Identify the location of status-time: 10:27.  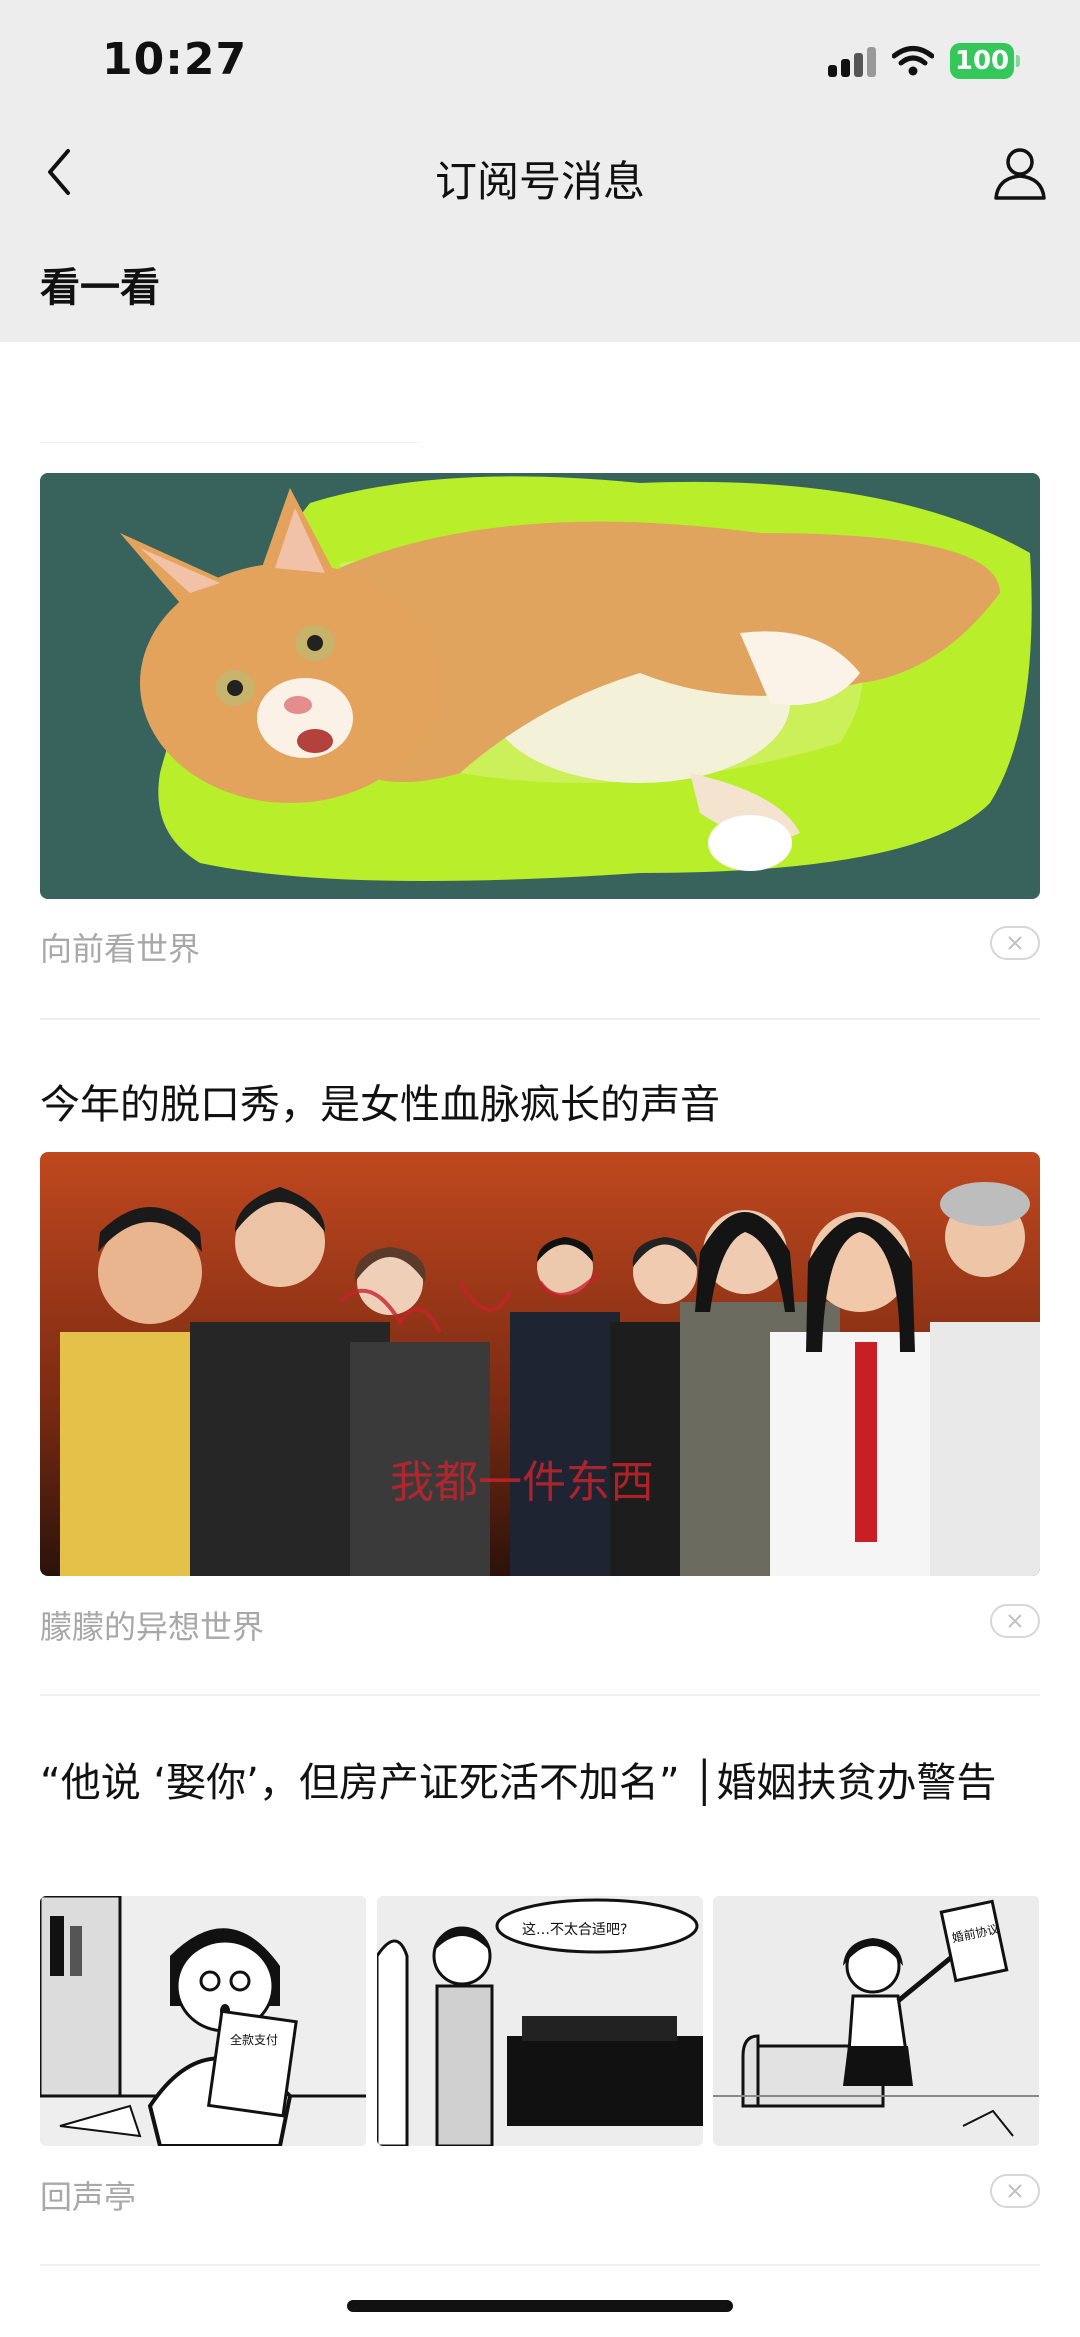
(175, 59).